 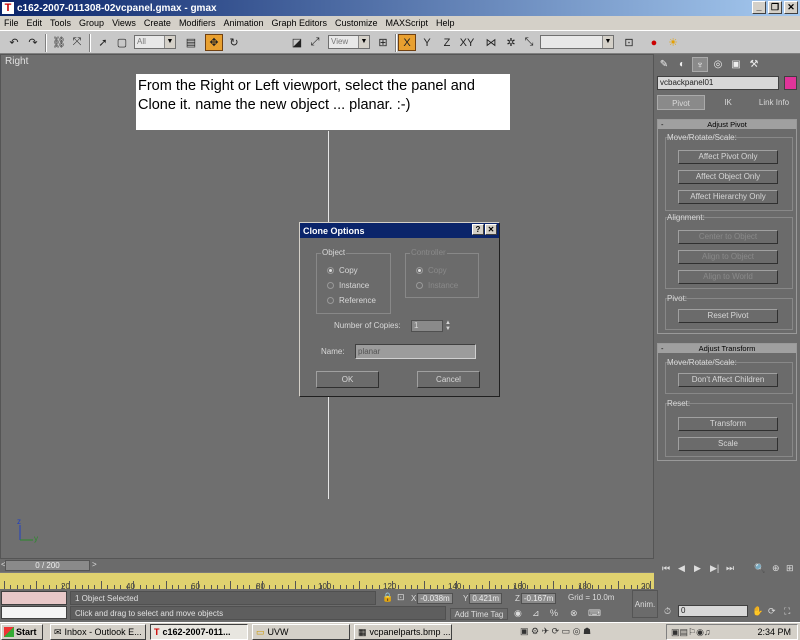 I want to click on clone-name-field: planar, so click(x=415, y=351).